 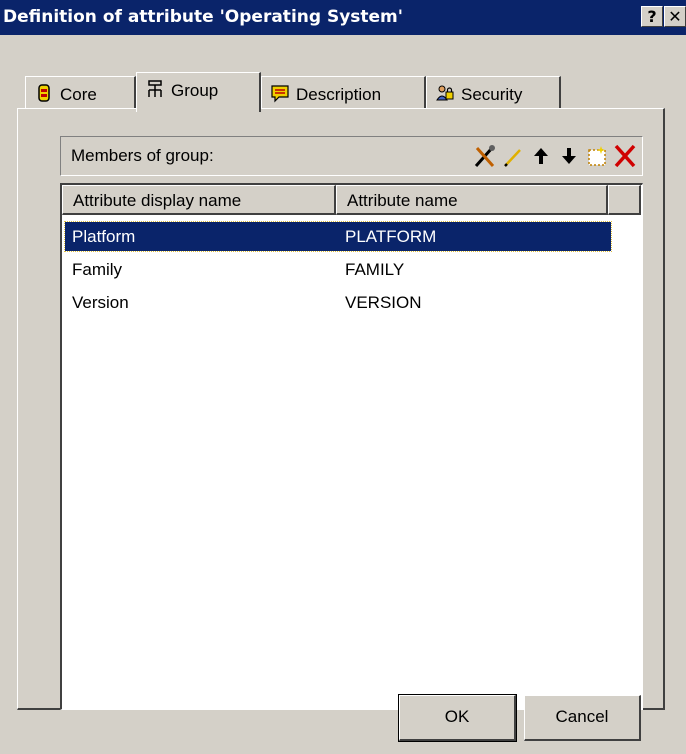 I want to click on cell-attribute-name: PLATFORM, so click(x=391, y=236).